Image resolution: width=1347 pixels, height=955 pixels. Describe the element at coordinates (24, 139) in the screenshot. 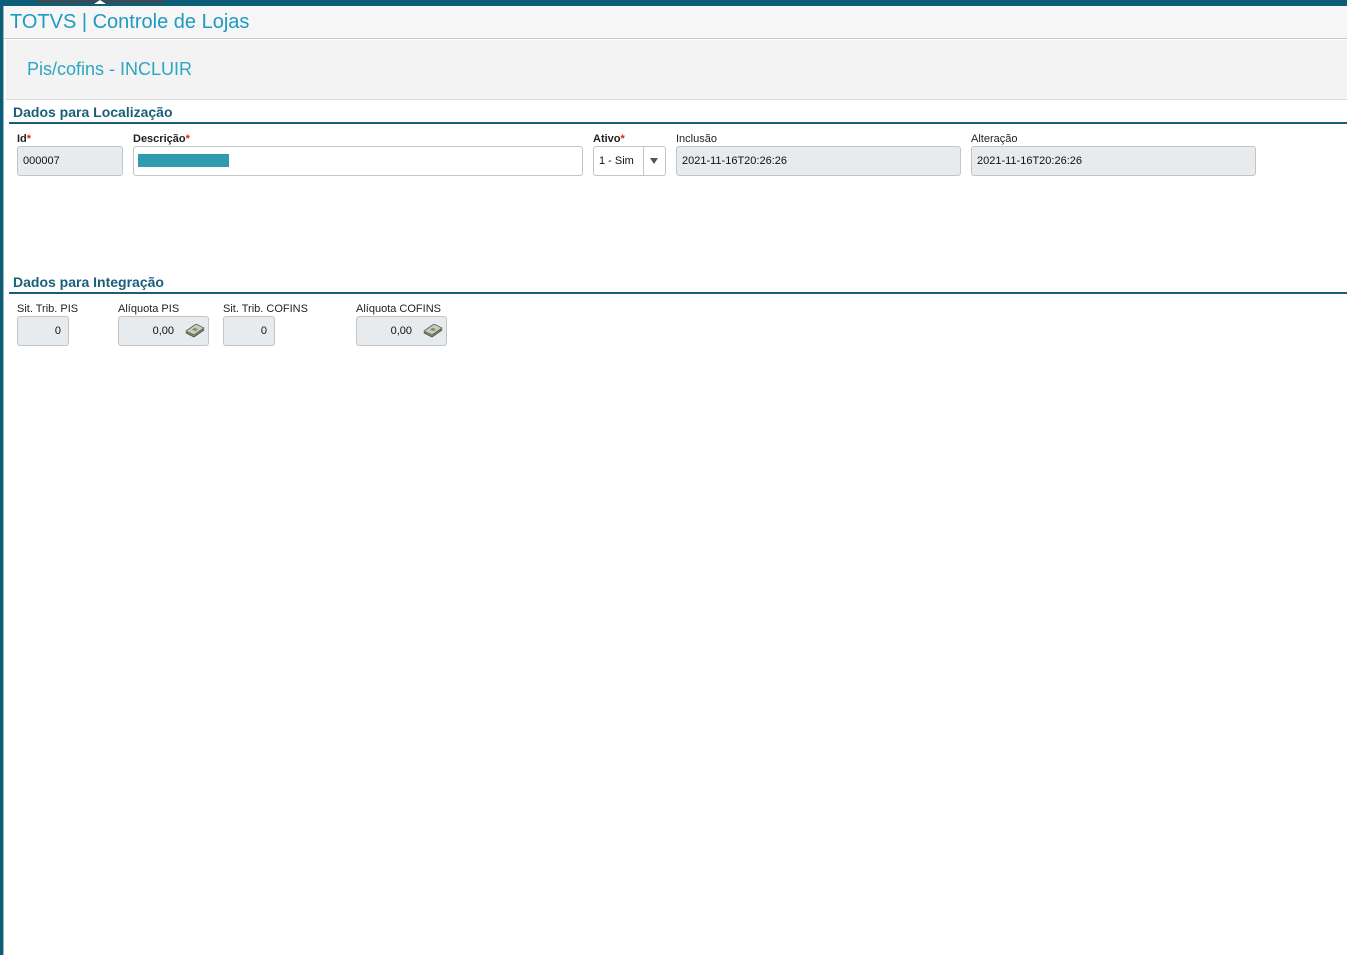

I see `id-label: Id*` at that location.